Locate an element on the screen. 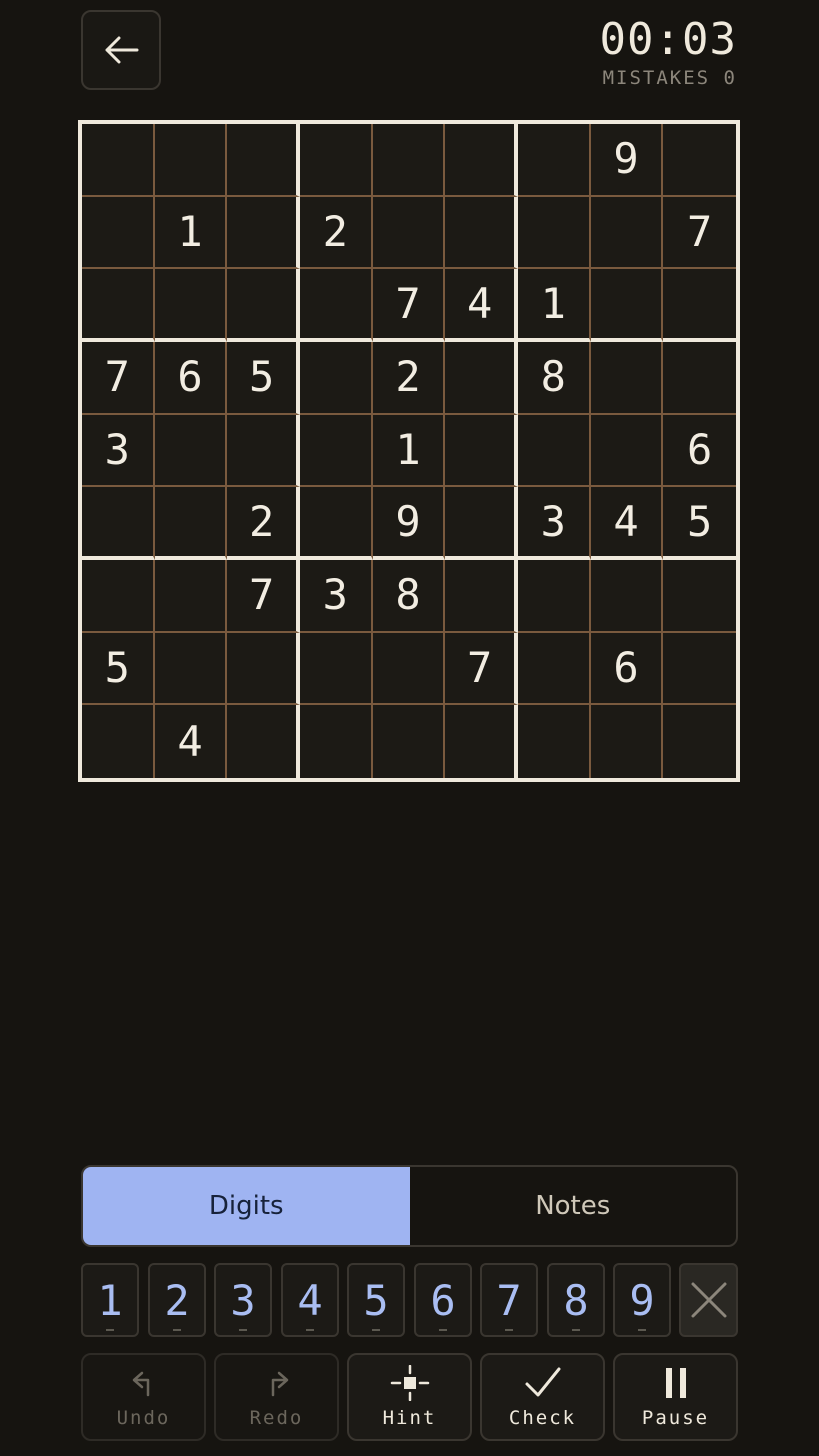 The image size is (819, 1456). sudoku-cell-r7c2 is located at coordinates (191, 596).